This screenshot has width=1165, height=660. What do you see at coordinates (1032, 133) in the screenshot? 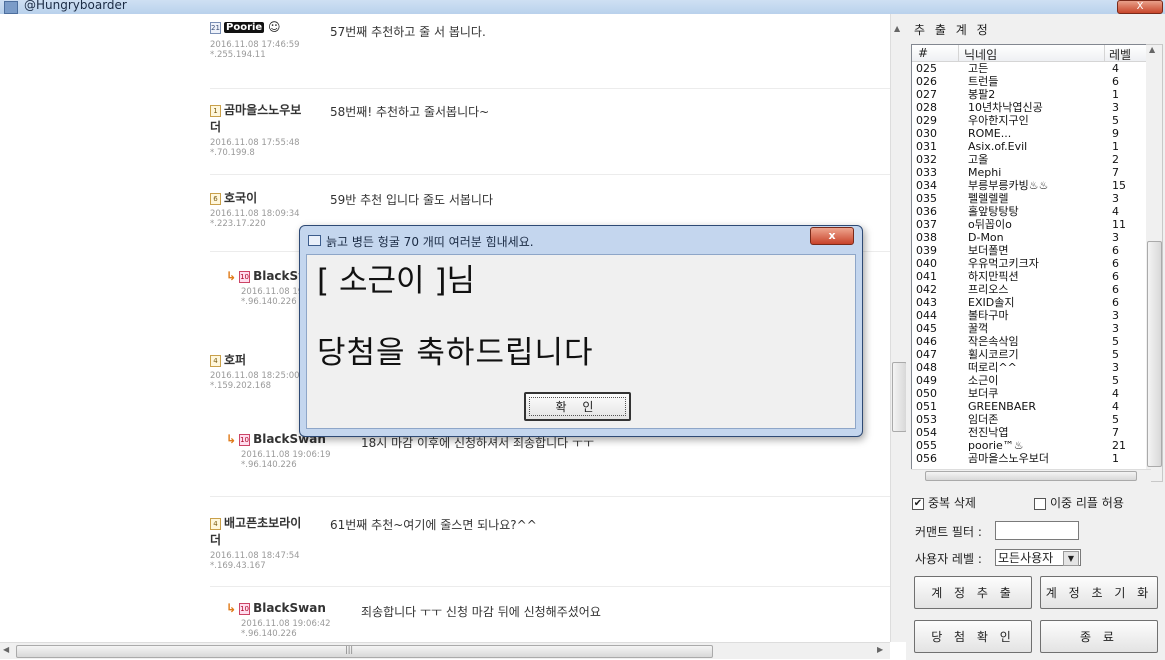
I see `list-row: 030 ROME... 9` at bounding box center [1032, 133].